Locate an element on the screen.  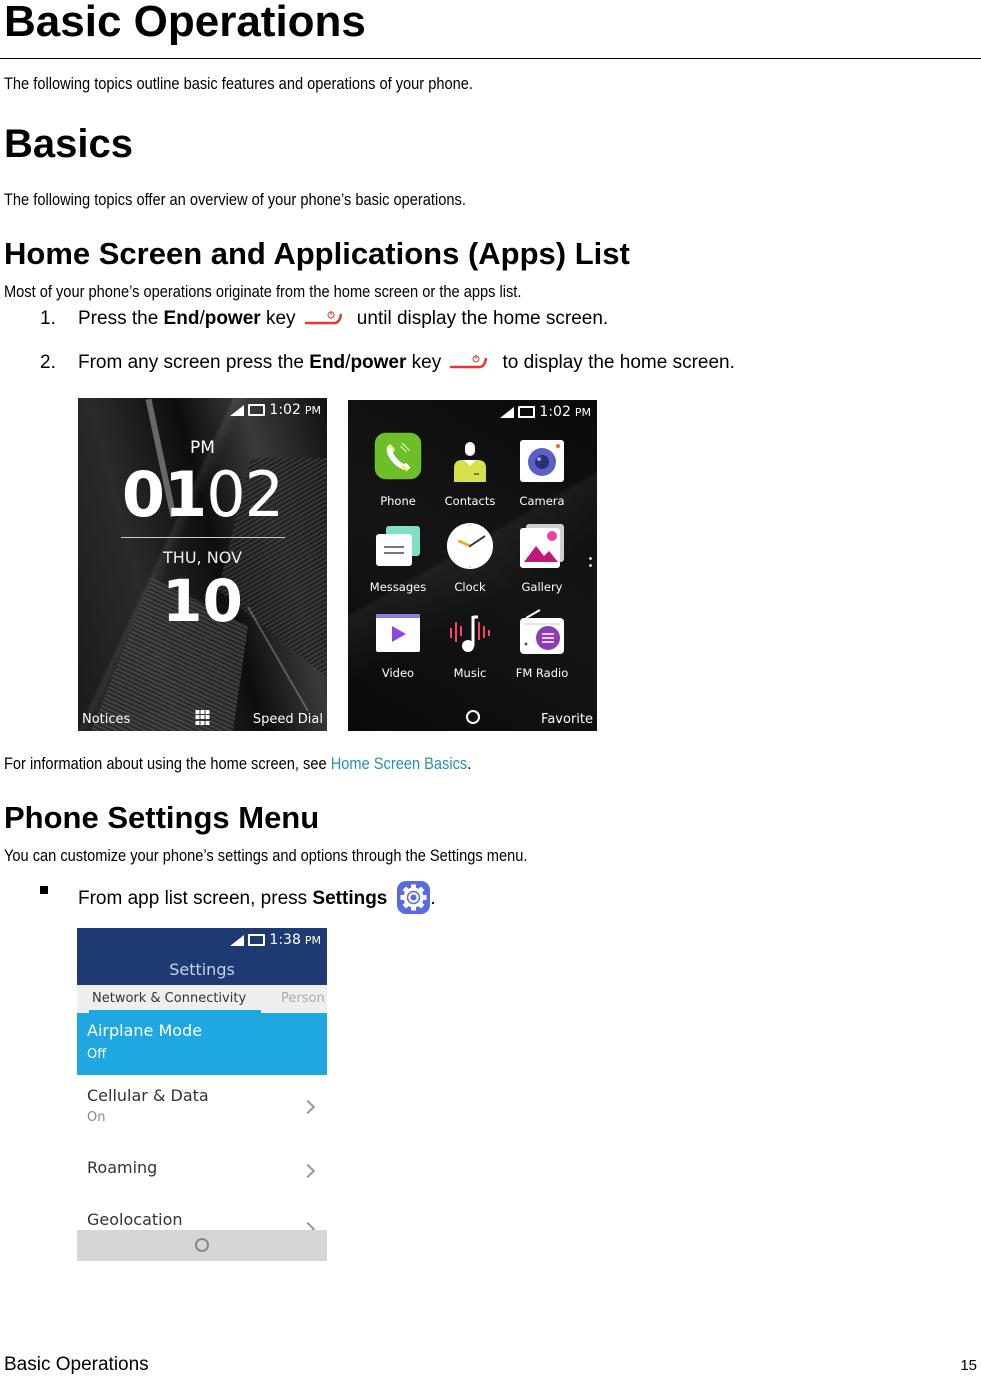
home-screen-basics-link: Home Screen Basics is located at coordinates (399, 763).